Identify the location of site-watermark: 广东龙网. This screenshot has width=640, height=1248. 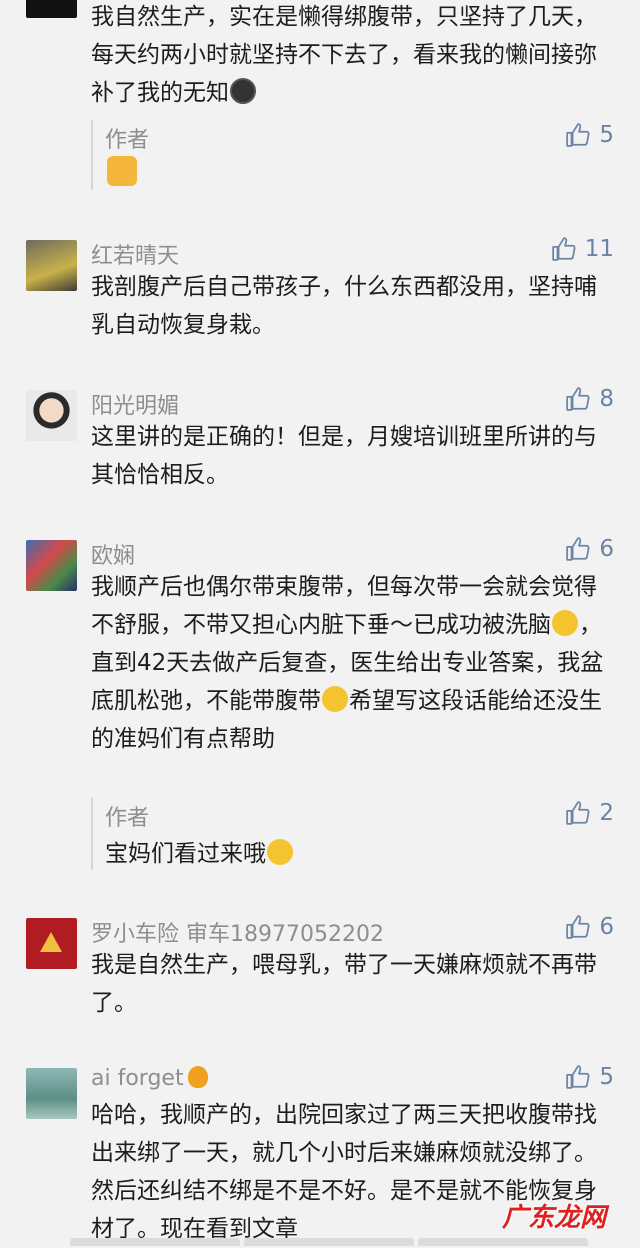
(553, 1218).